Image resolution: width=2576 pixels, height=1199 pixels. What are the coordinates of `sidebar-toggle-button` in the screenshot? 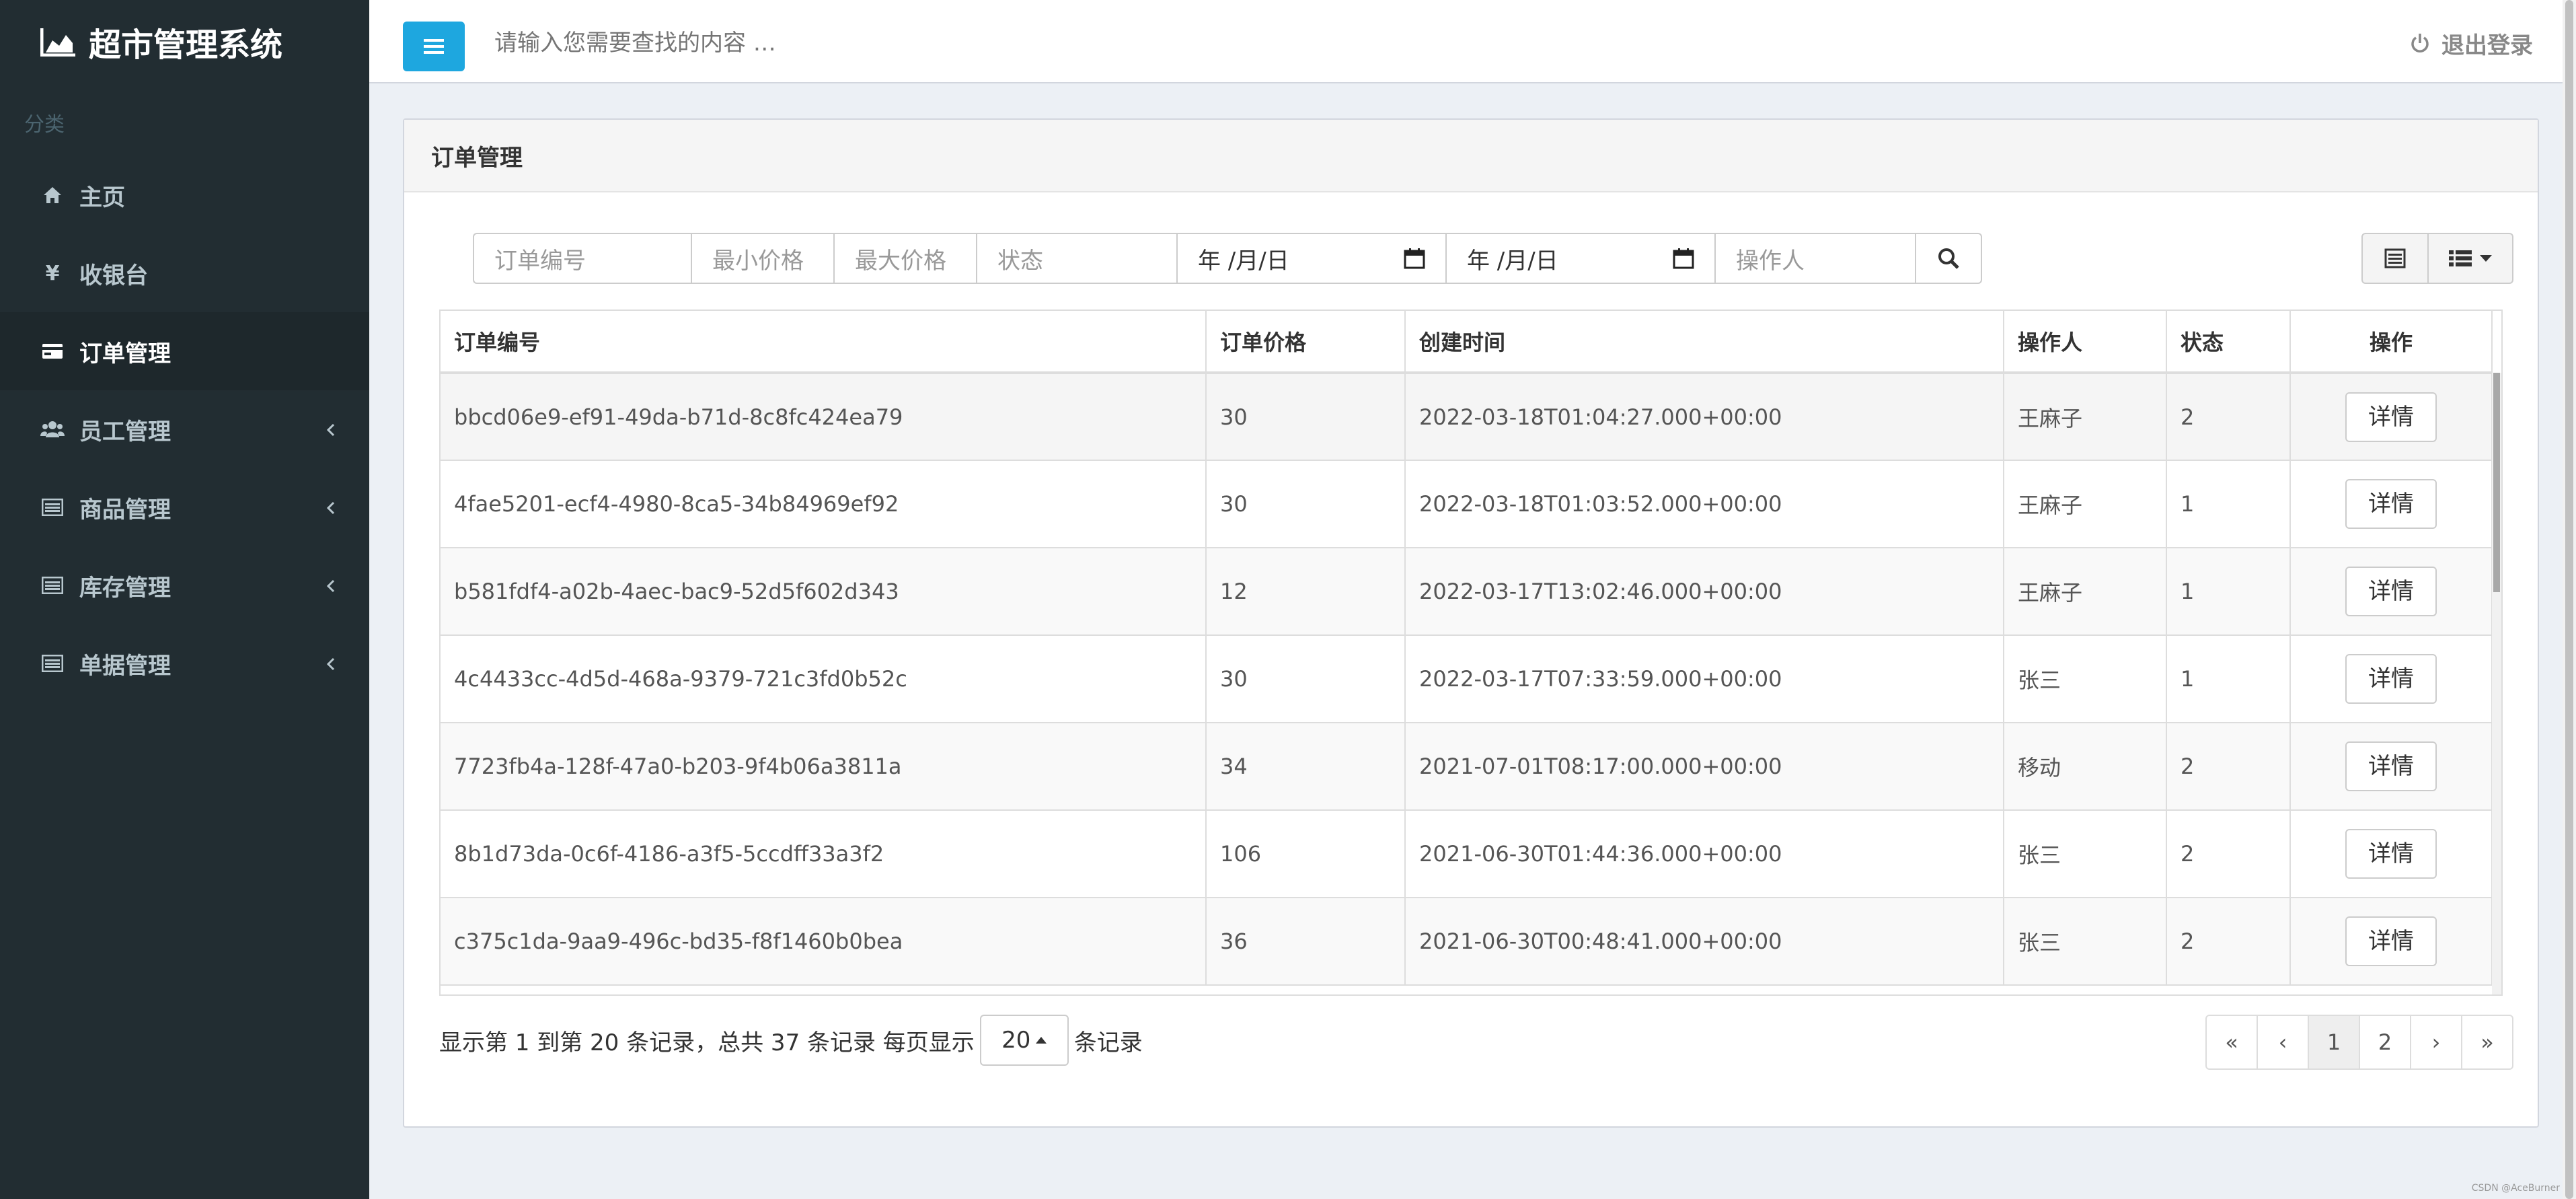 It's located at (434, 46).